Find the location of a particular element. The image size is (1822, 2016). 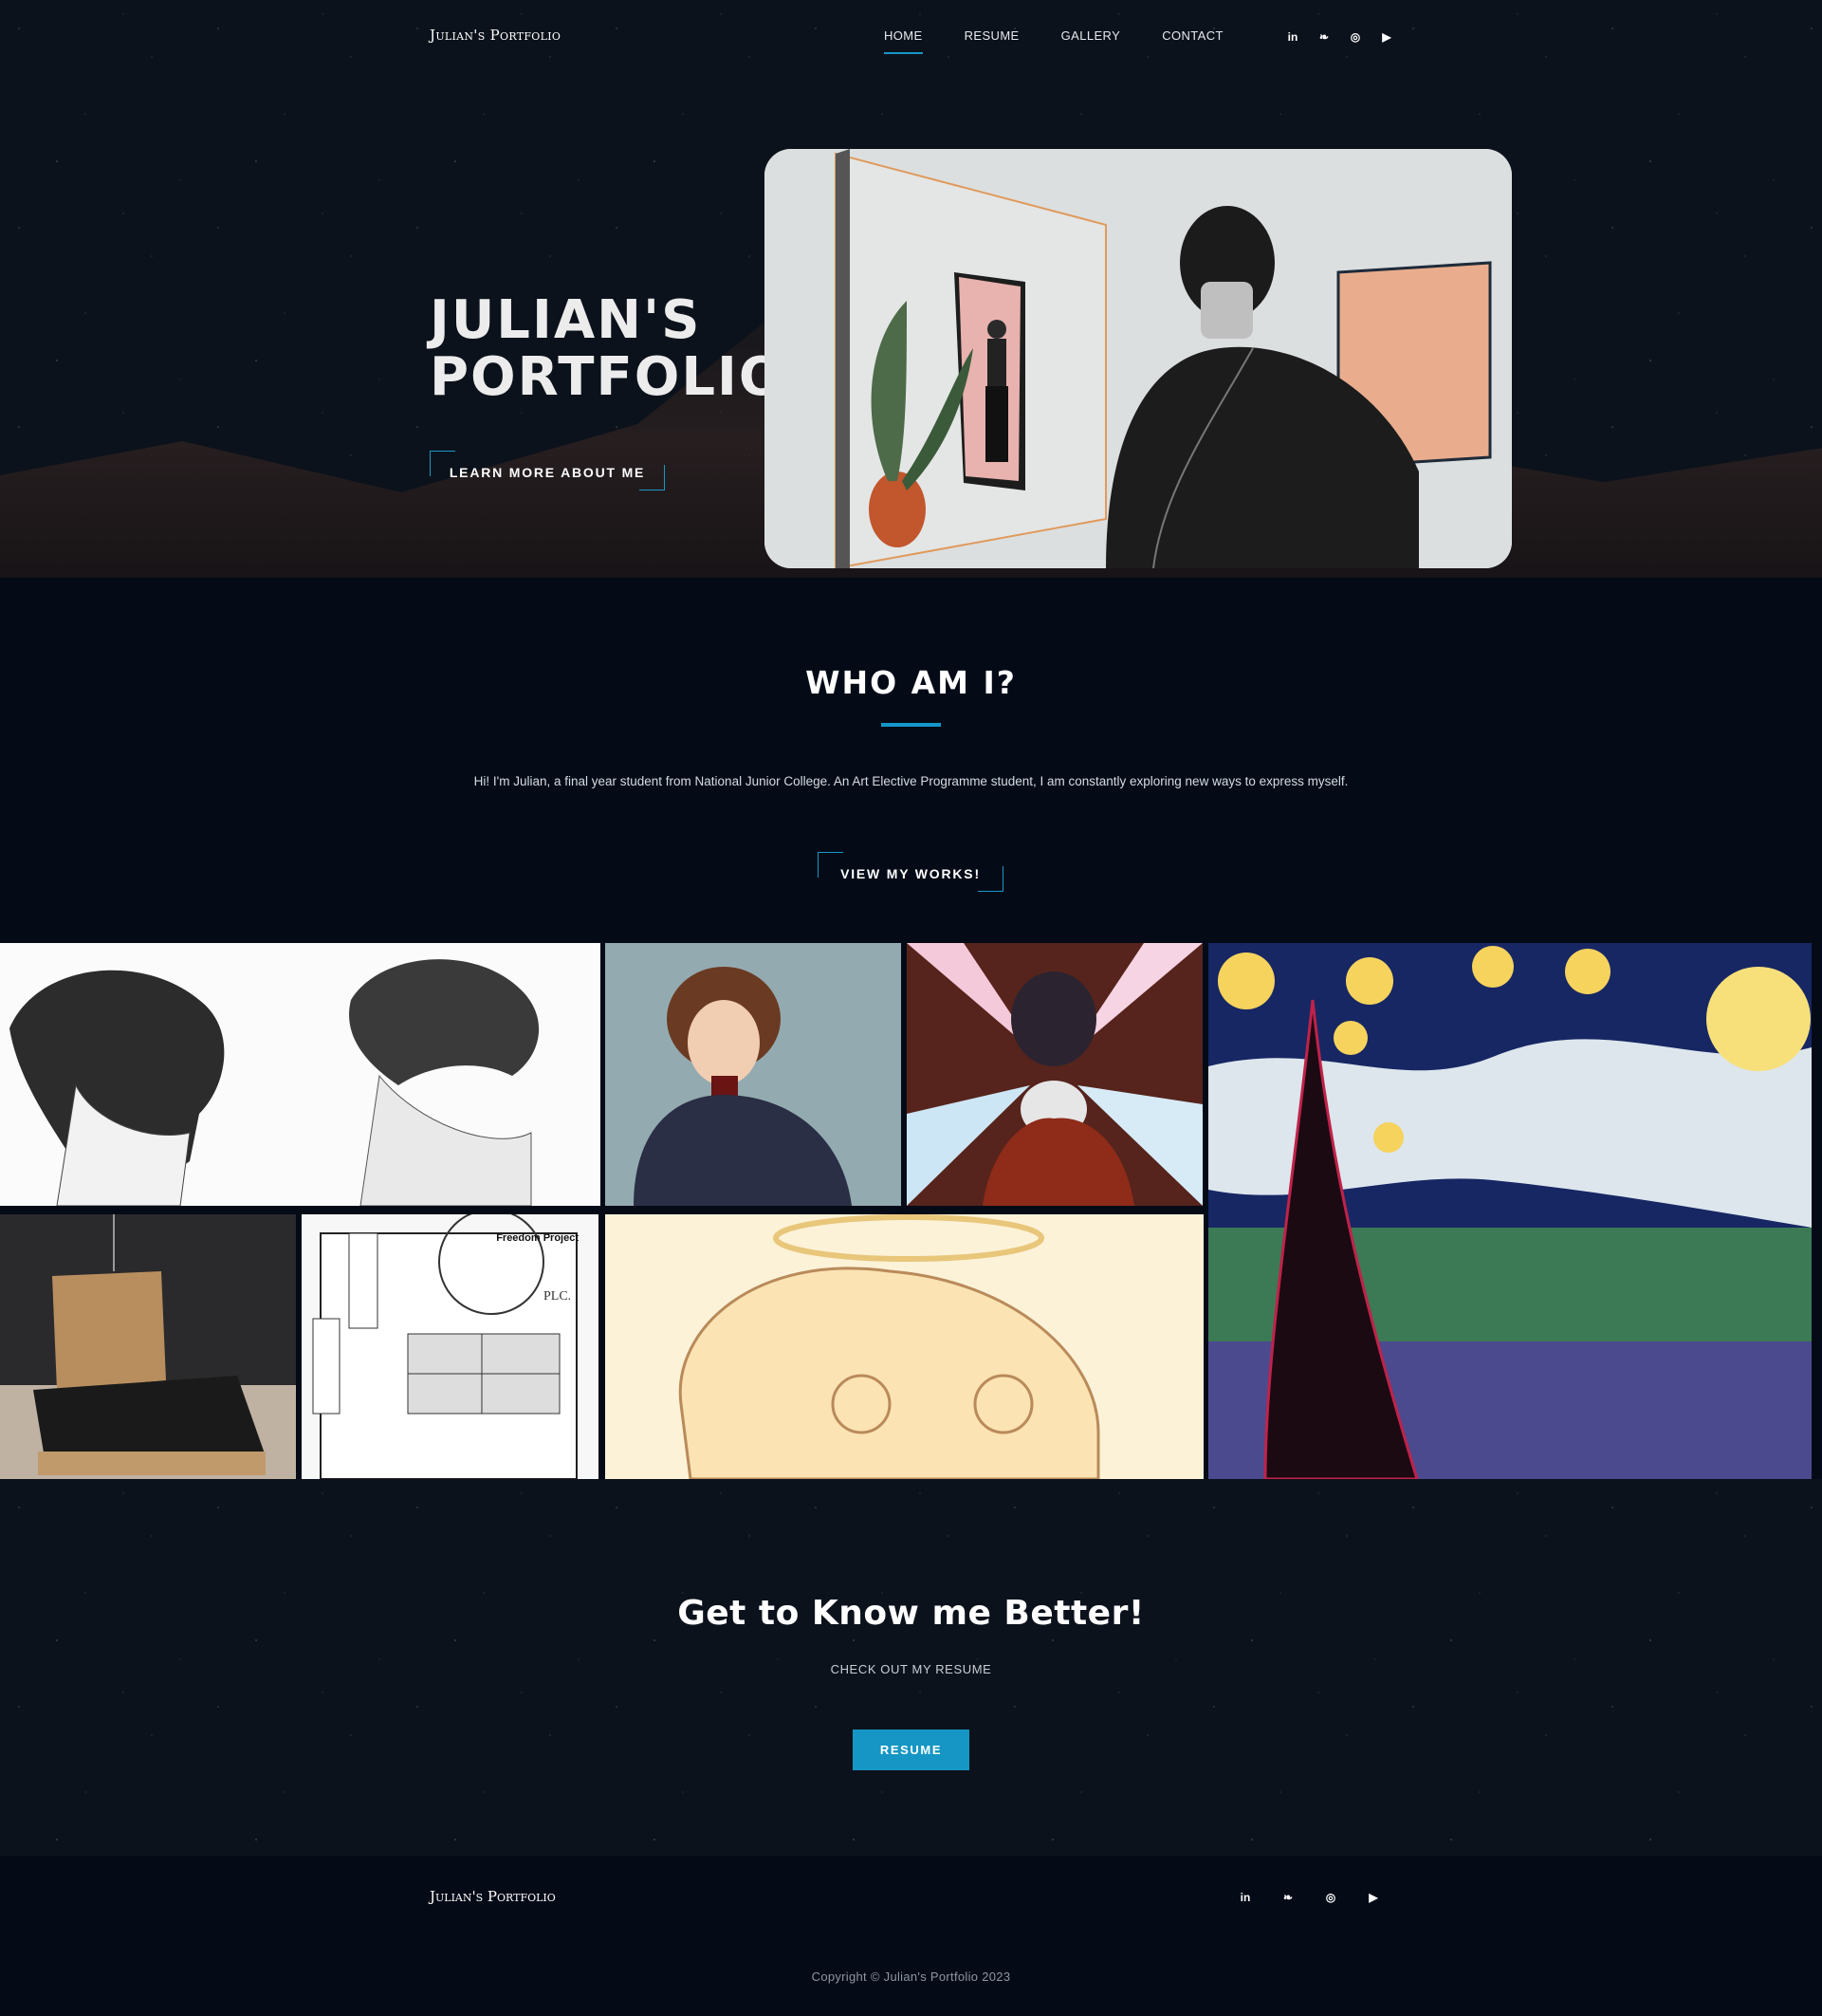

learn-more-button: LEARN MORE ABOUT ME is located at coordinates (547, 470).